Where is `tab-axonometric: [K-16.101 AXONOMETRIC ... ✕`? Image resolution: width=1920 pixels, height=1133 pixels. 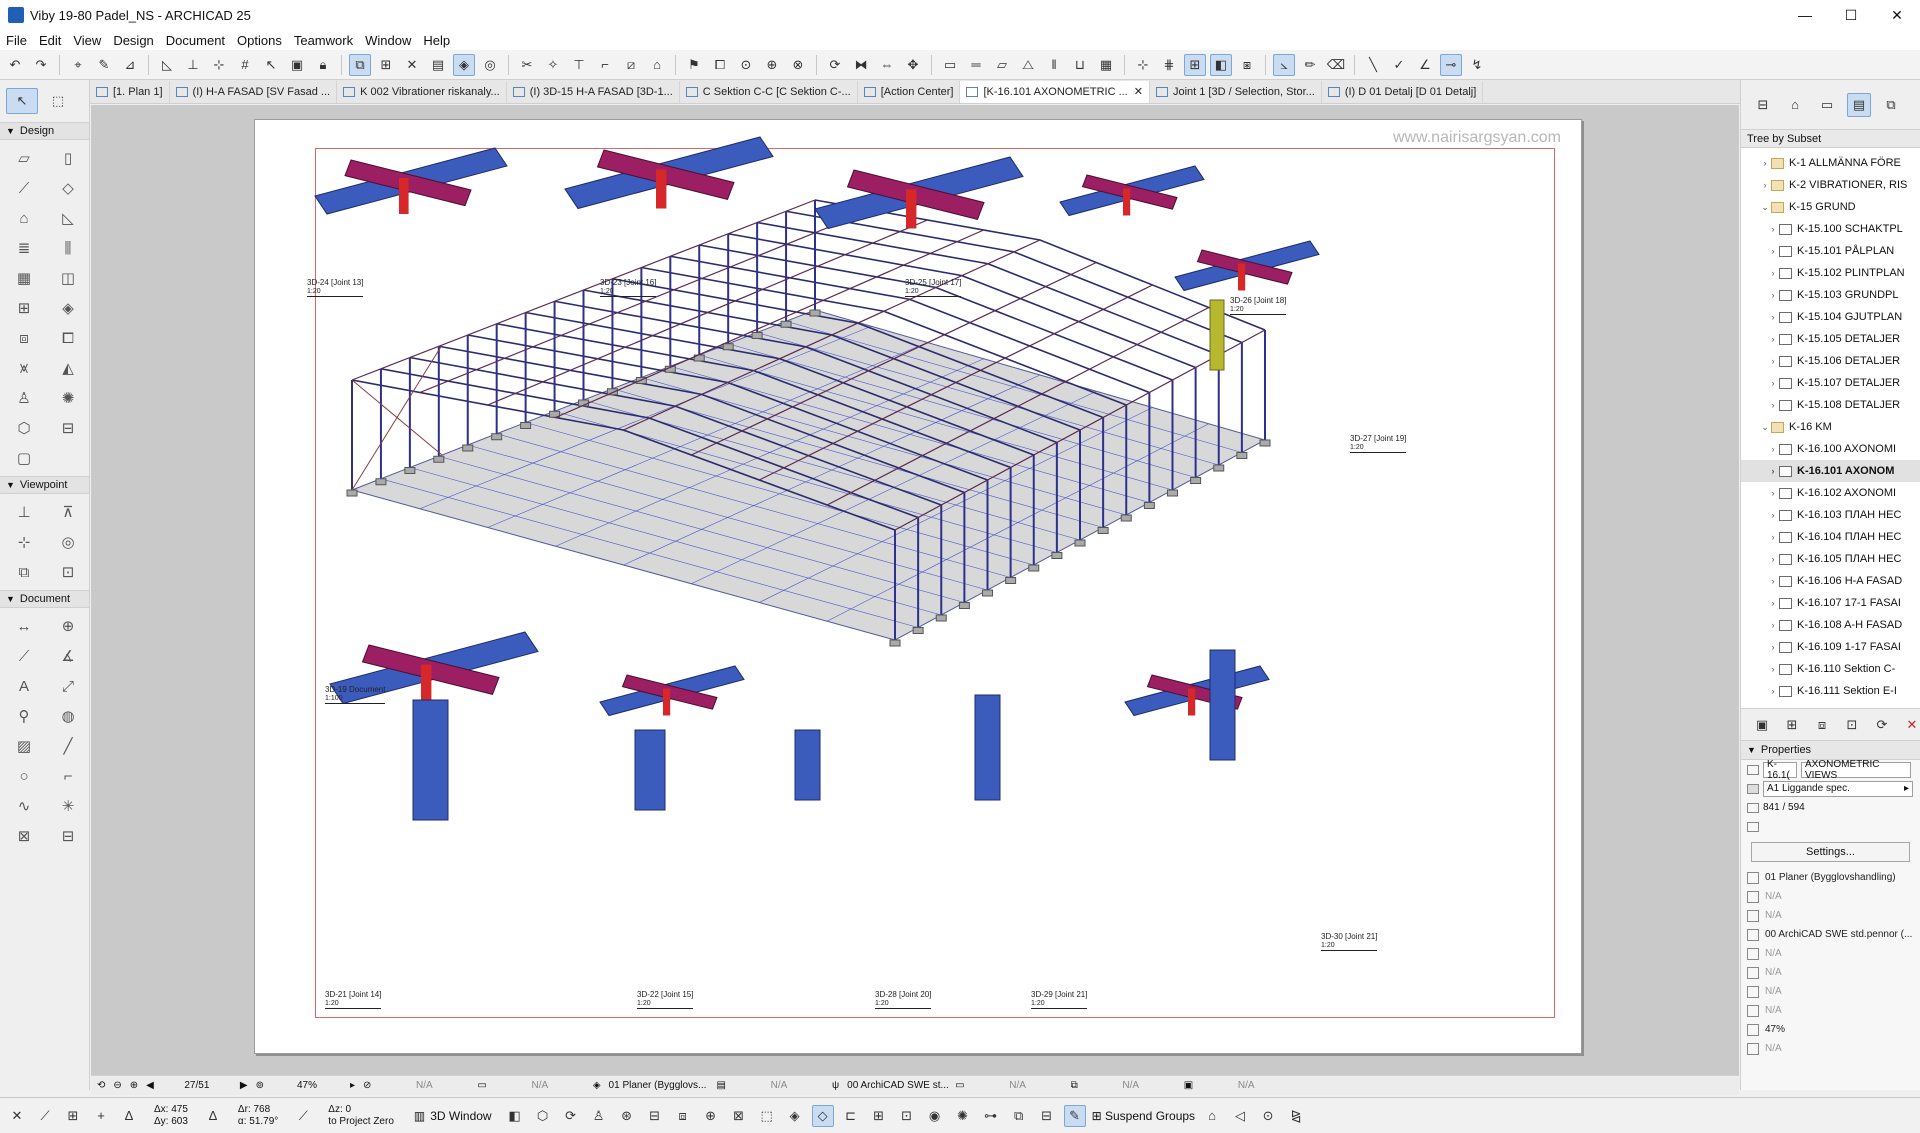
tab-axonometric: [K-16.101 AXONOMETRIC ... ✕ is located at coordinates (1055, 91).